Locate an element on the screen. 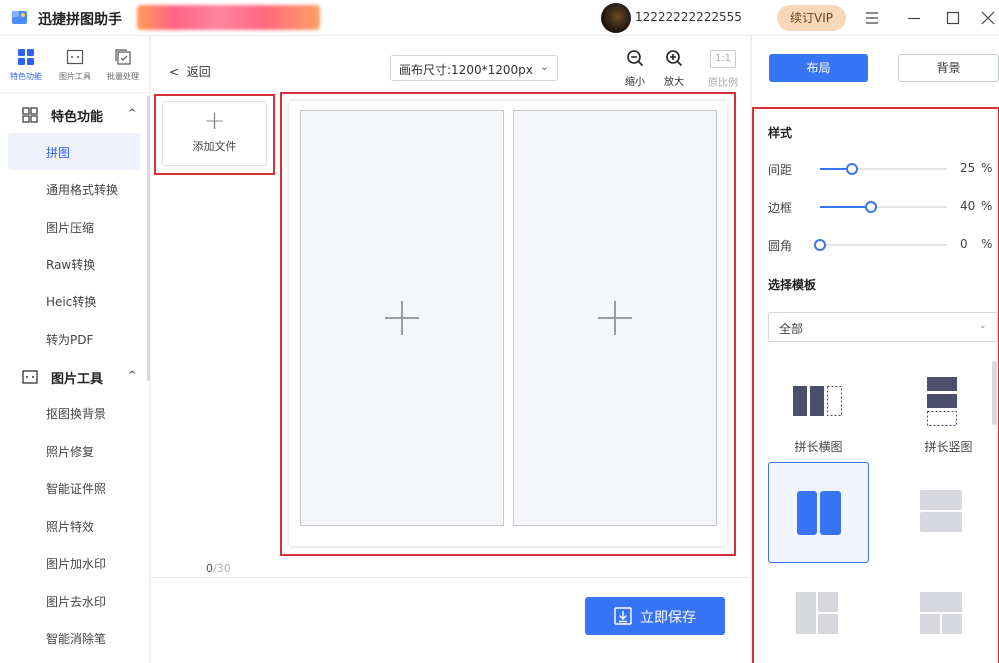  original-ratio-button: 1:1 原比例 is located at coordinates (723, 69).